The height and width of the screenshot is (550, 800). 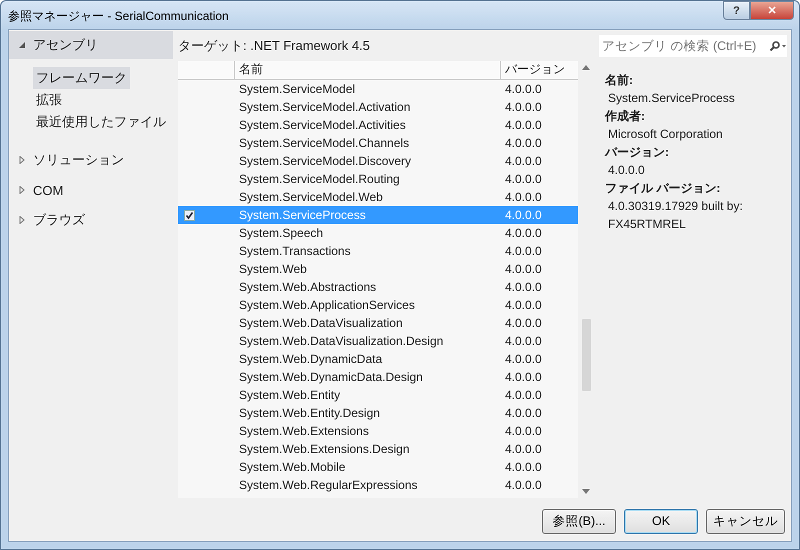 I want to click on assembly-row: System.Web 4.0.0.0, so click(x=378, y=269).